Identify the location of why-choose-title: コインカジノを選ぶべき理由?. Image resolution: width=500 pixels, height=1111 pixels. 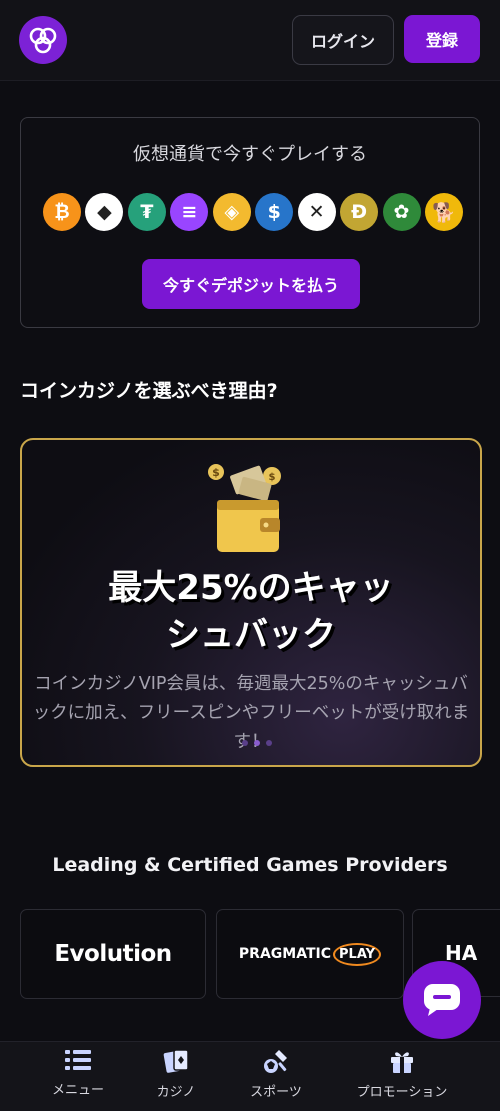
(149, 391).